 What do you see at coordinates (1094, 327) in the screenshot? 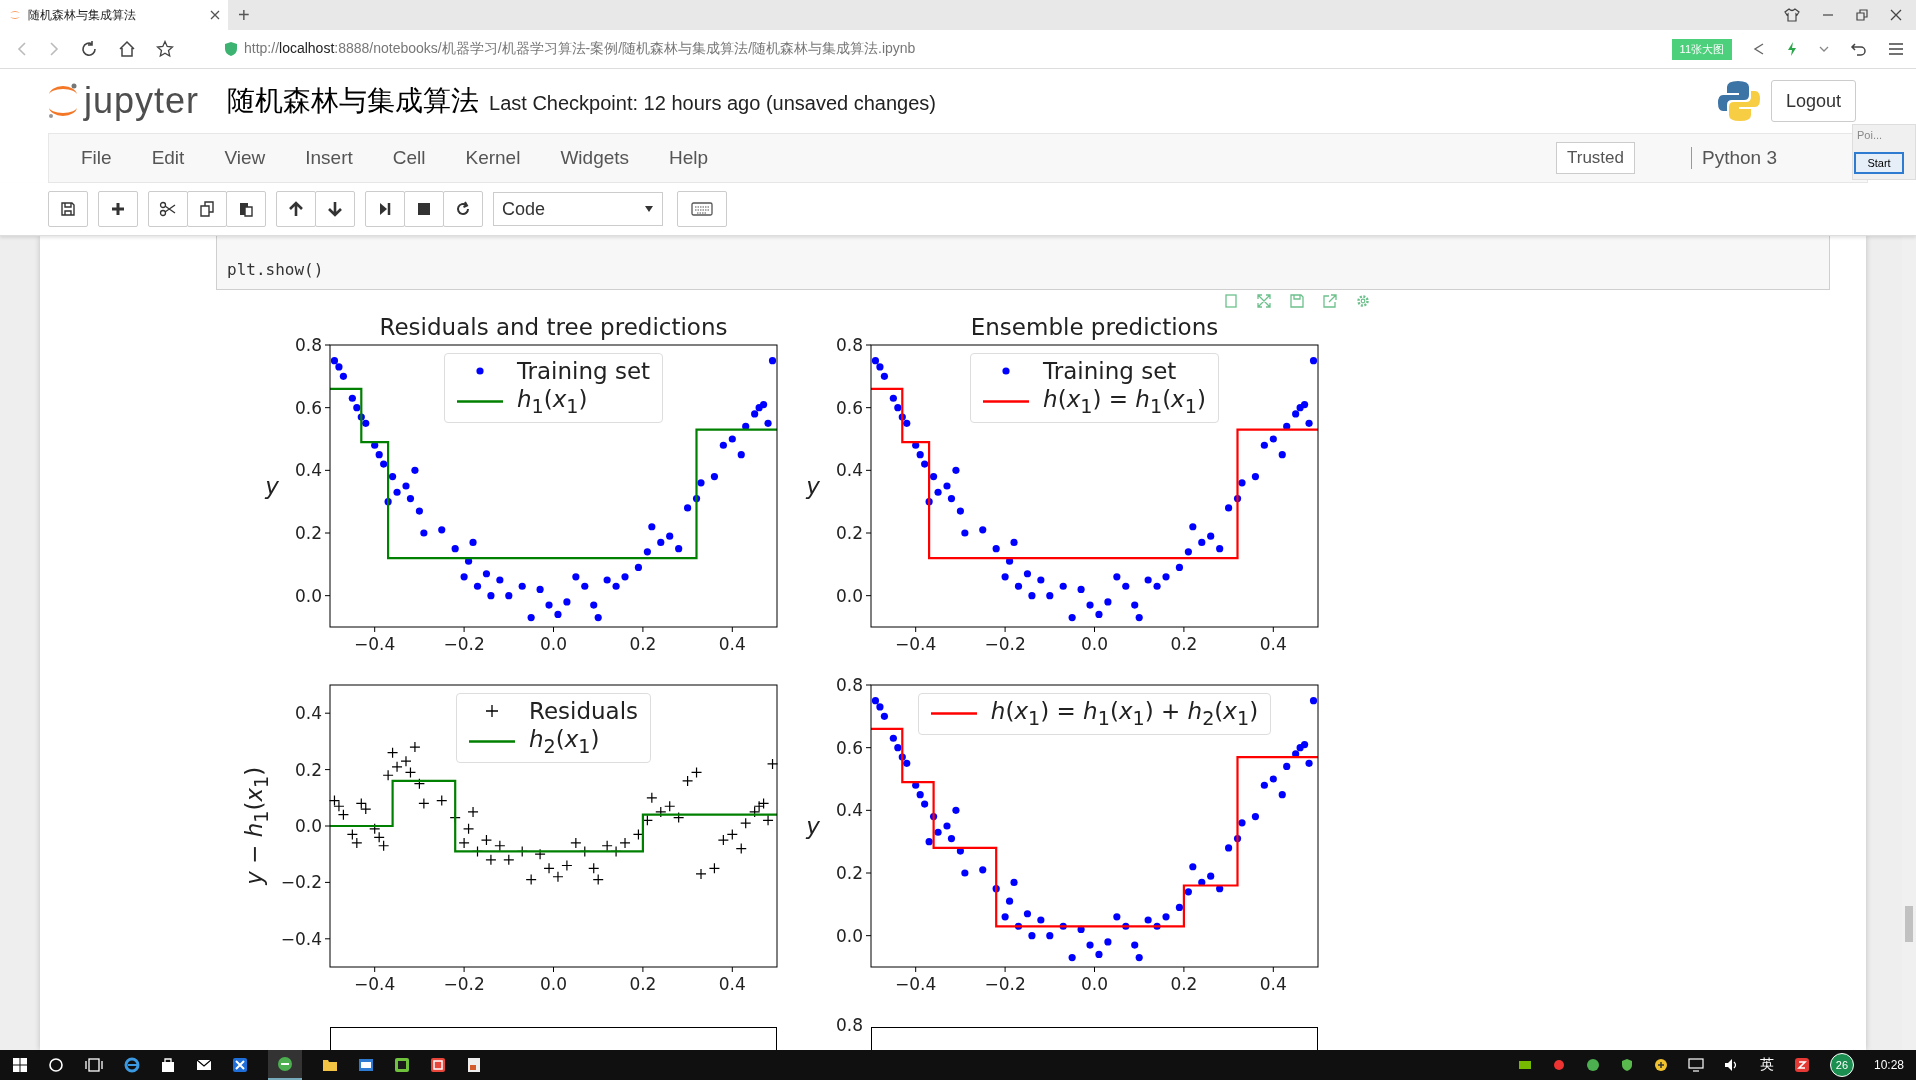
I see `chart-title: Ensemble predictions` at bounding box center [1094, 327].